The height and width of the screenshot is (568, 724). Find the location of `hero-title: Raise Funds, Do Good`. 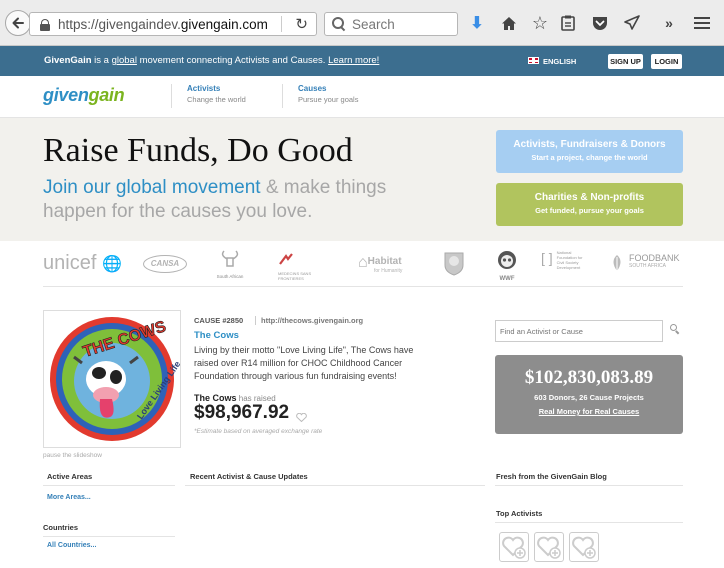

hero-title: Raise Funds, Do Good is located at coordinates (198, 150).